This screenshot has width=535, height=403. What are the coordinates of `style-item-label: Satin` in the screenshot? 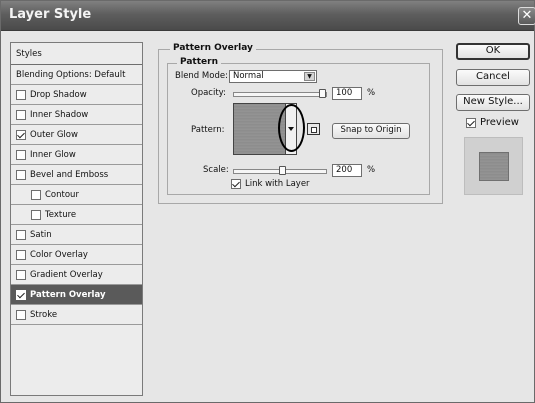 It's located at (41, 234).